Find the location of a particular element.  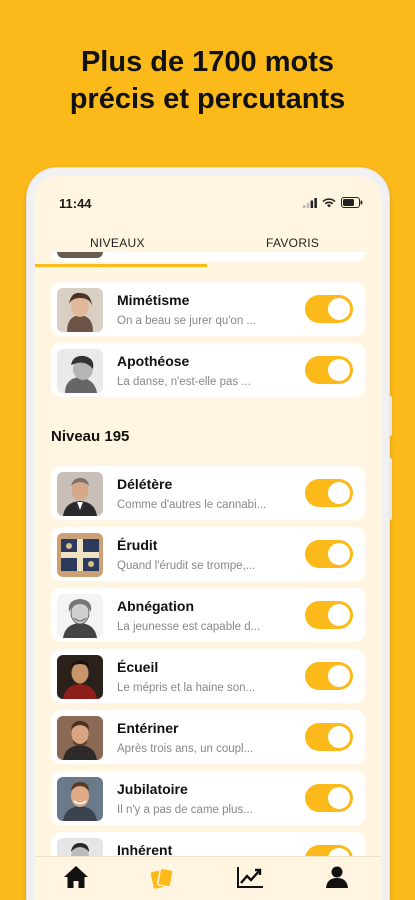

cards-icon is located at coordinates (162, 878).